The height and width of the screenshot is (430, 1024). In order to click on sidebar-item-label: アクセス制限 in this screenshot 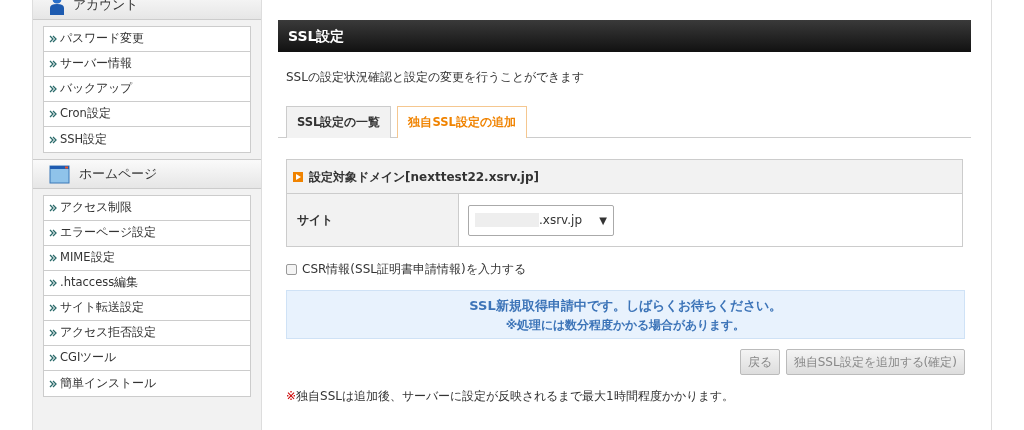, I will do `click(96, 208)`.